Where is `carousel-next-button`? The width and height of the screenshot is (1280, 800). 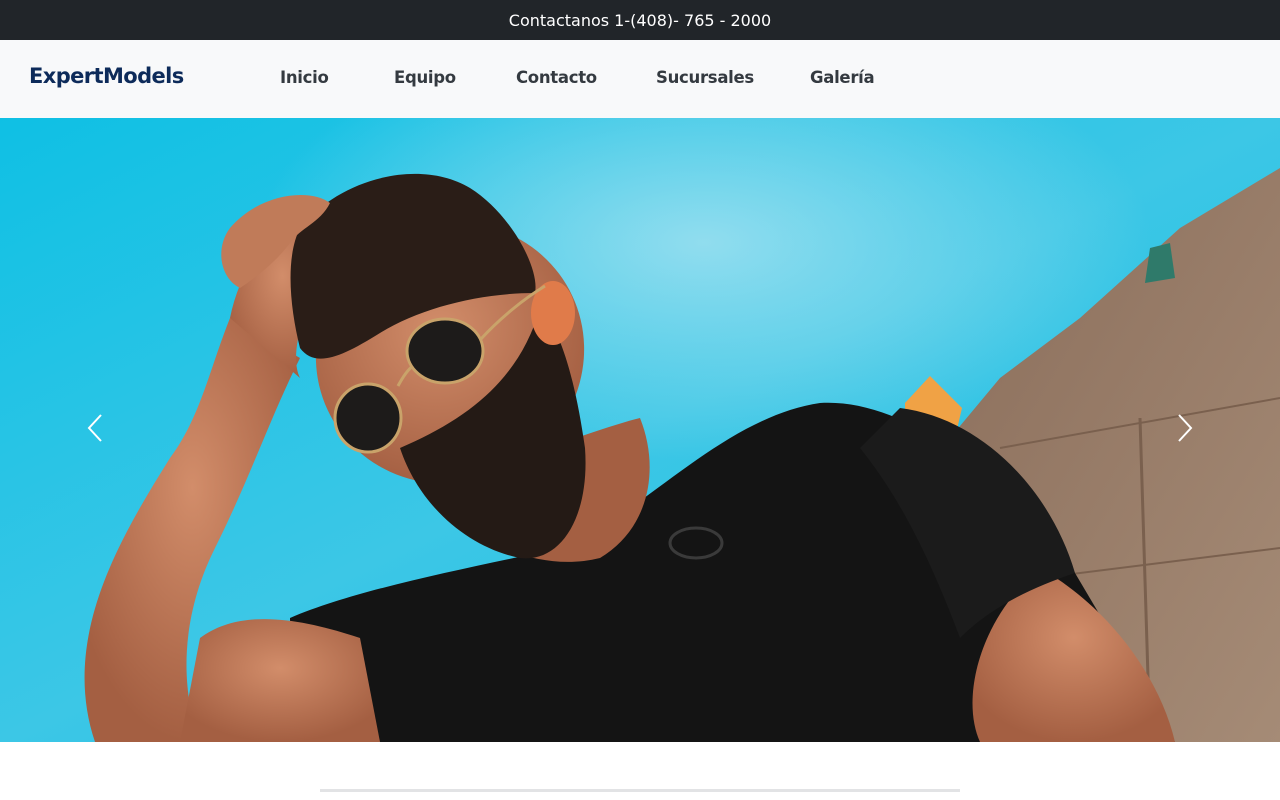 carousel-next-button is located at coordinates (1184, 428).